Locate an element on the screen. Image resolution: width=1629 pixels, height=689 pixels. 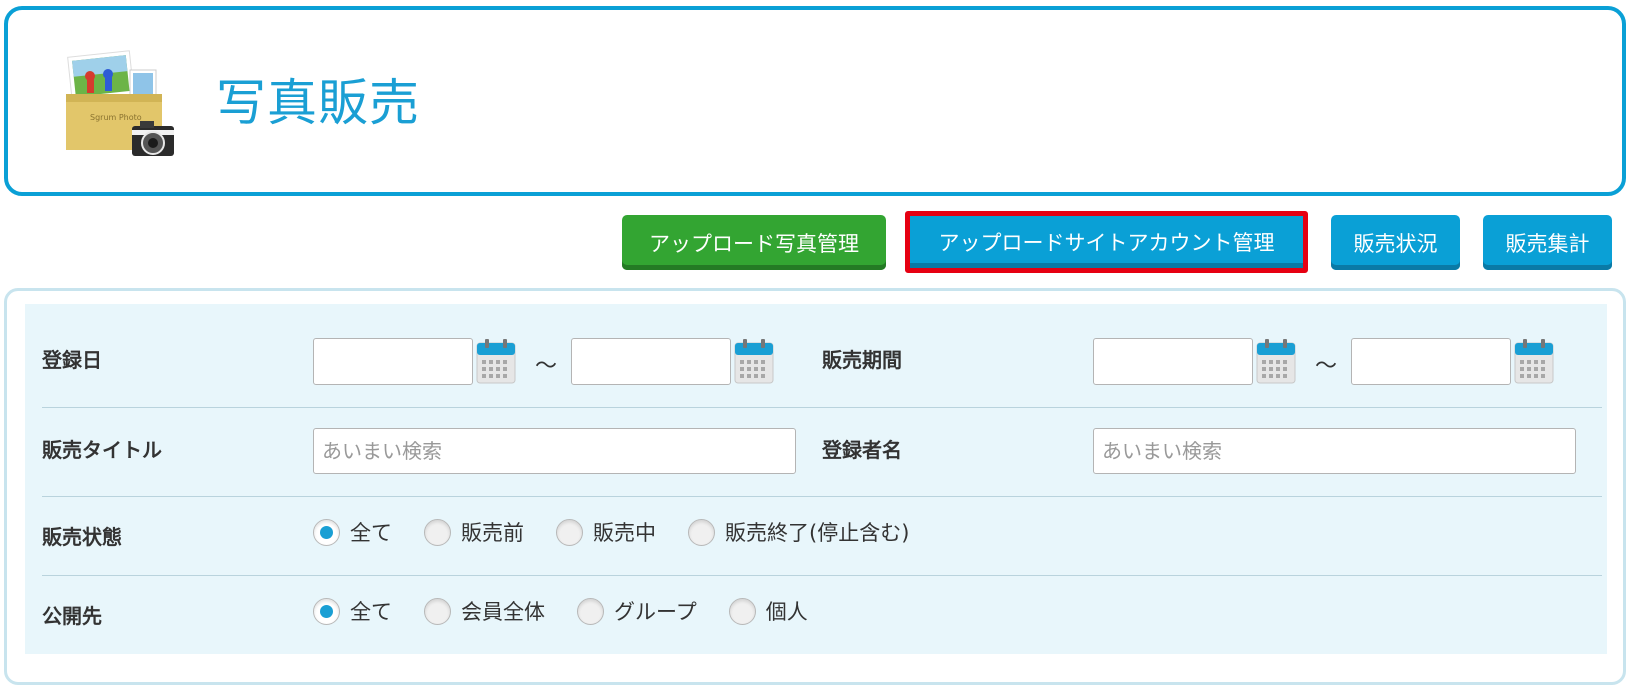
sales-period-to-input is located at coordinates (1431, 361).